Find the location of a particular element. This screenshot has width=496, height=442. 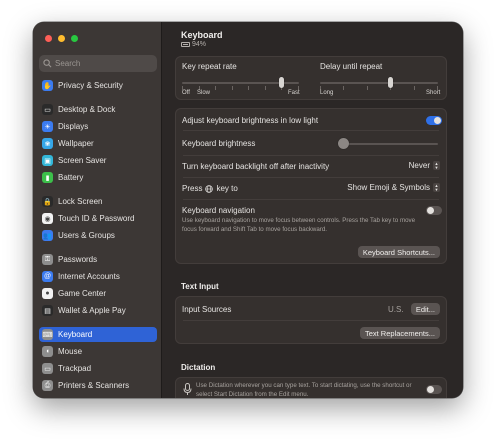

delay-slider-thumb is located at coordinates (391, 82).